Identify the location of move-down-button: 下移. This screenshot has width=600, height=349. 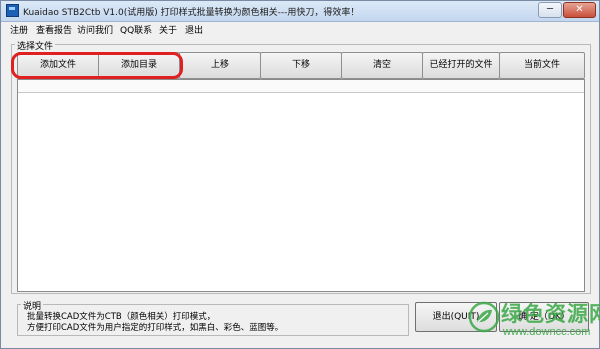
(301, 65).